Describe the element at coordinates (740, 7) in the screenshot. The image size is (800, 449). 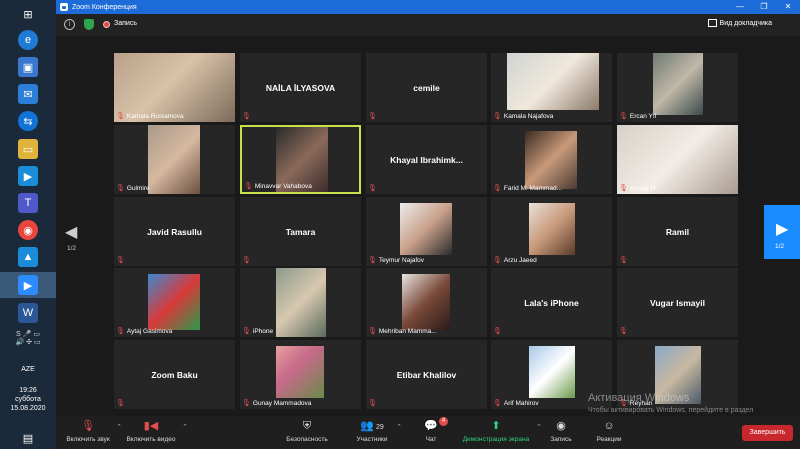
I see `minimize-button: —` at that location.